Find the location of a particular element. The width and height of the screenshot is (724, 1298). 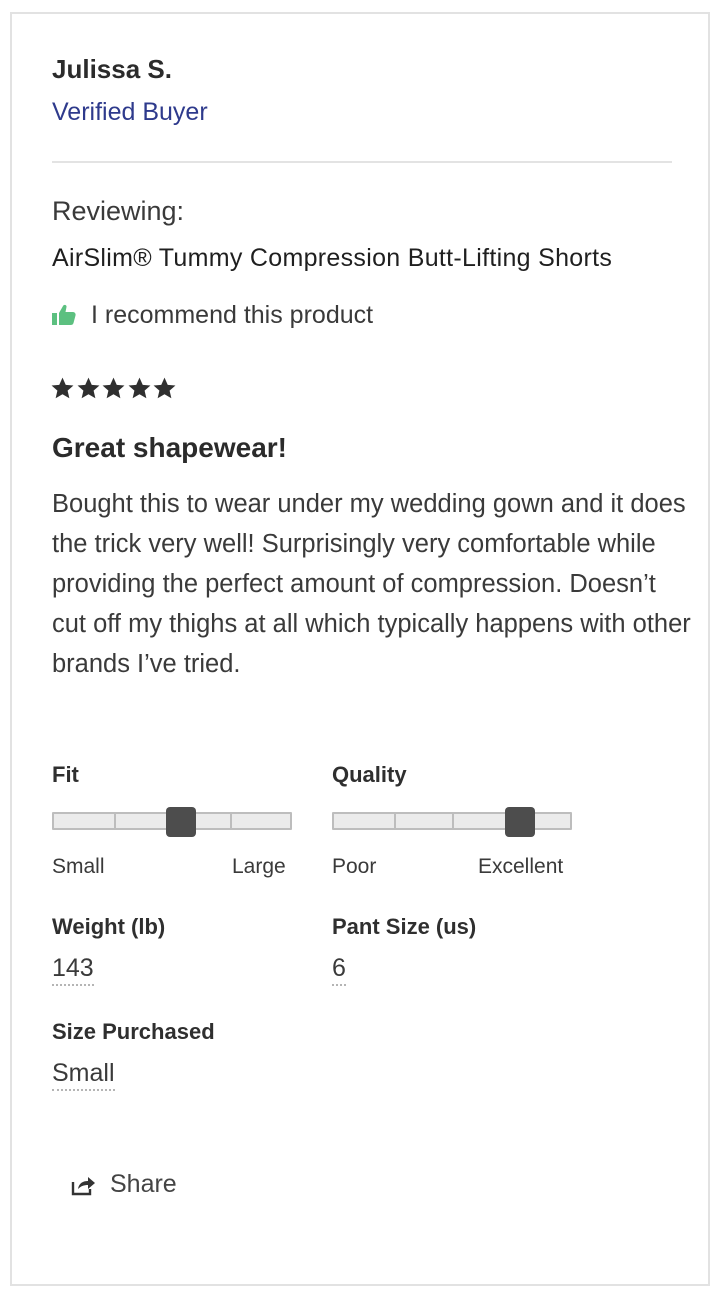

divider is located at coordinates (362, 162).